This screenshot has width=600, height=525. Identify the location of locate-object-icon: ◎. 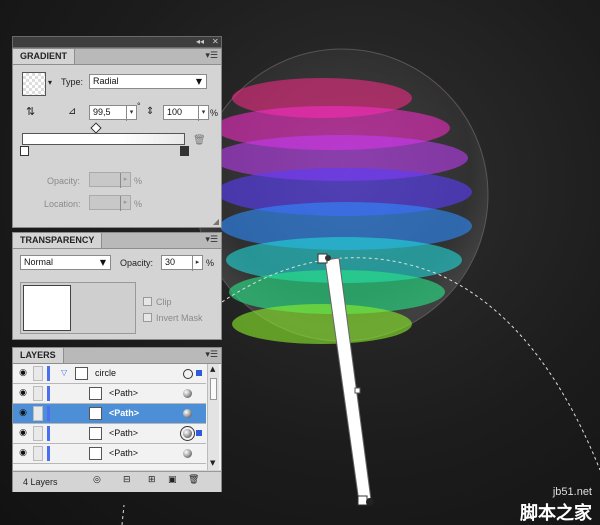
(97, 480).